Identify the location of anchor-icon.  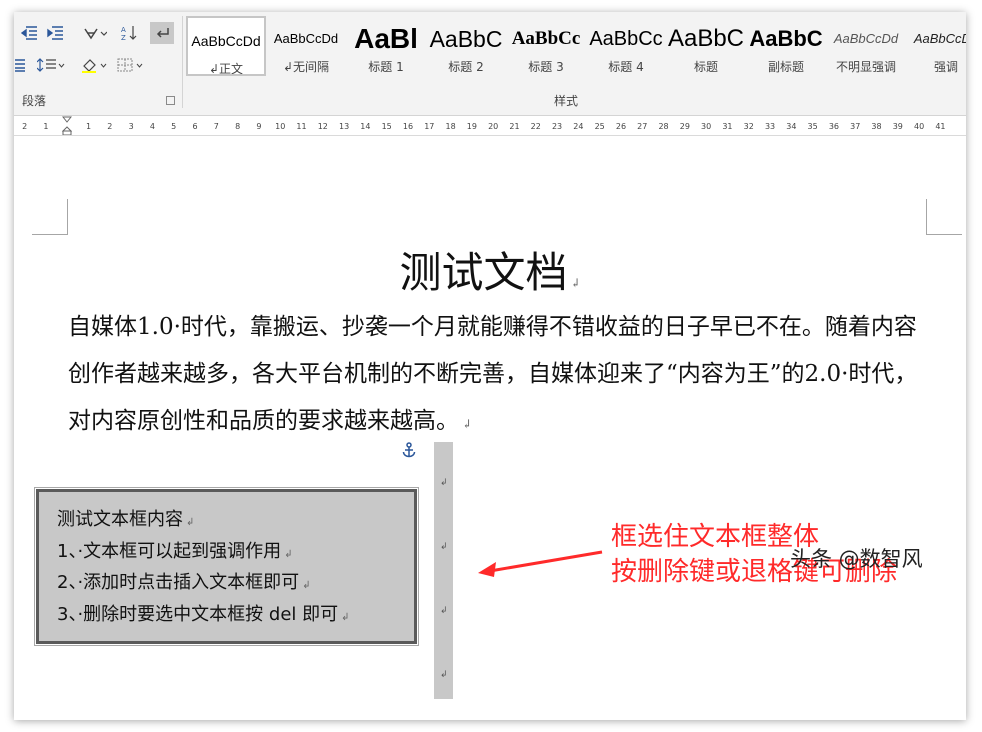
(409, 450).